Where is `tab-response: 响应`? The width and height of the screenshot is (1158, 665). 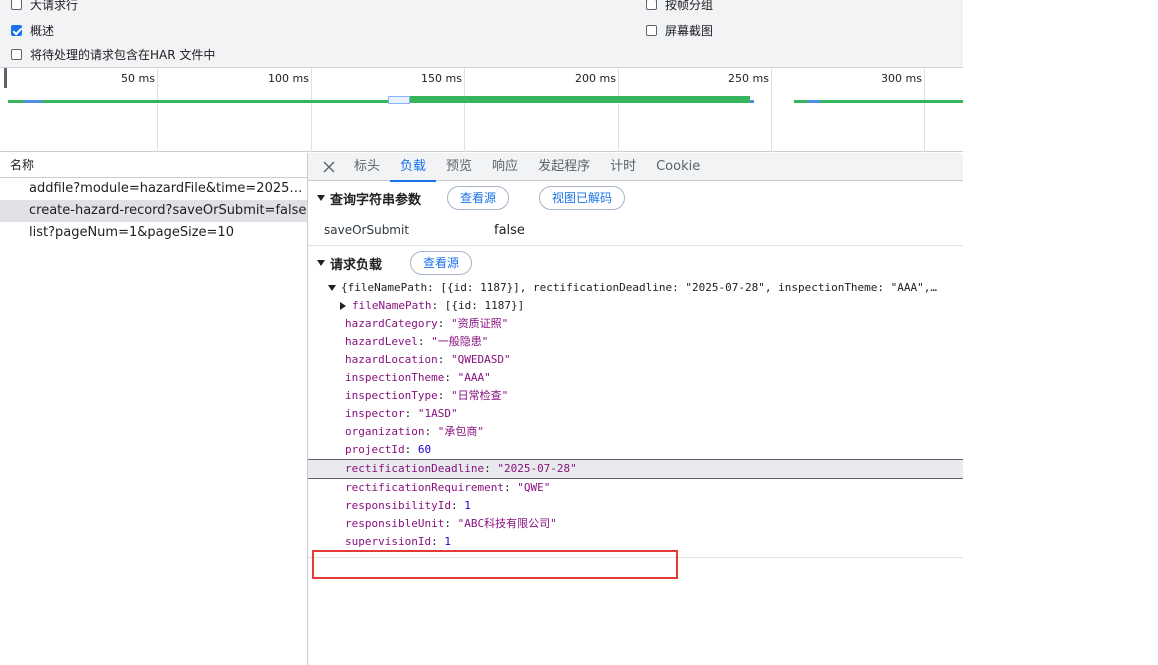 tab-response: 响应 is located at coordinates (505, 167).